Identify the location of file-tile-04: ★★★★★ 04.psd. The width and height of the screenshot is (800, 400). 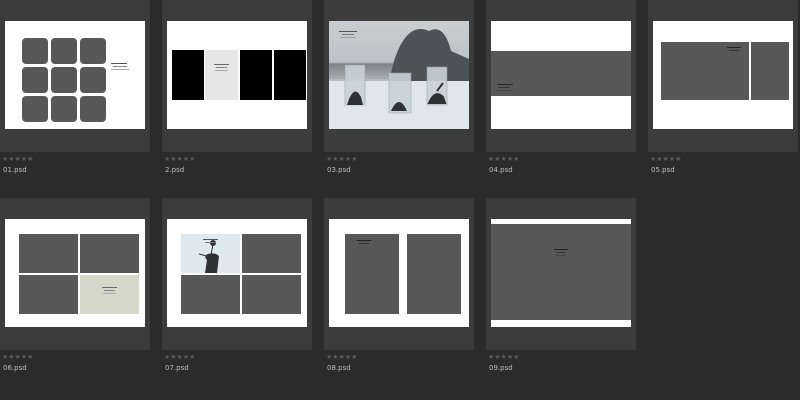
(561, 87).